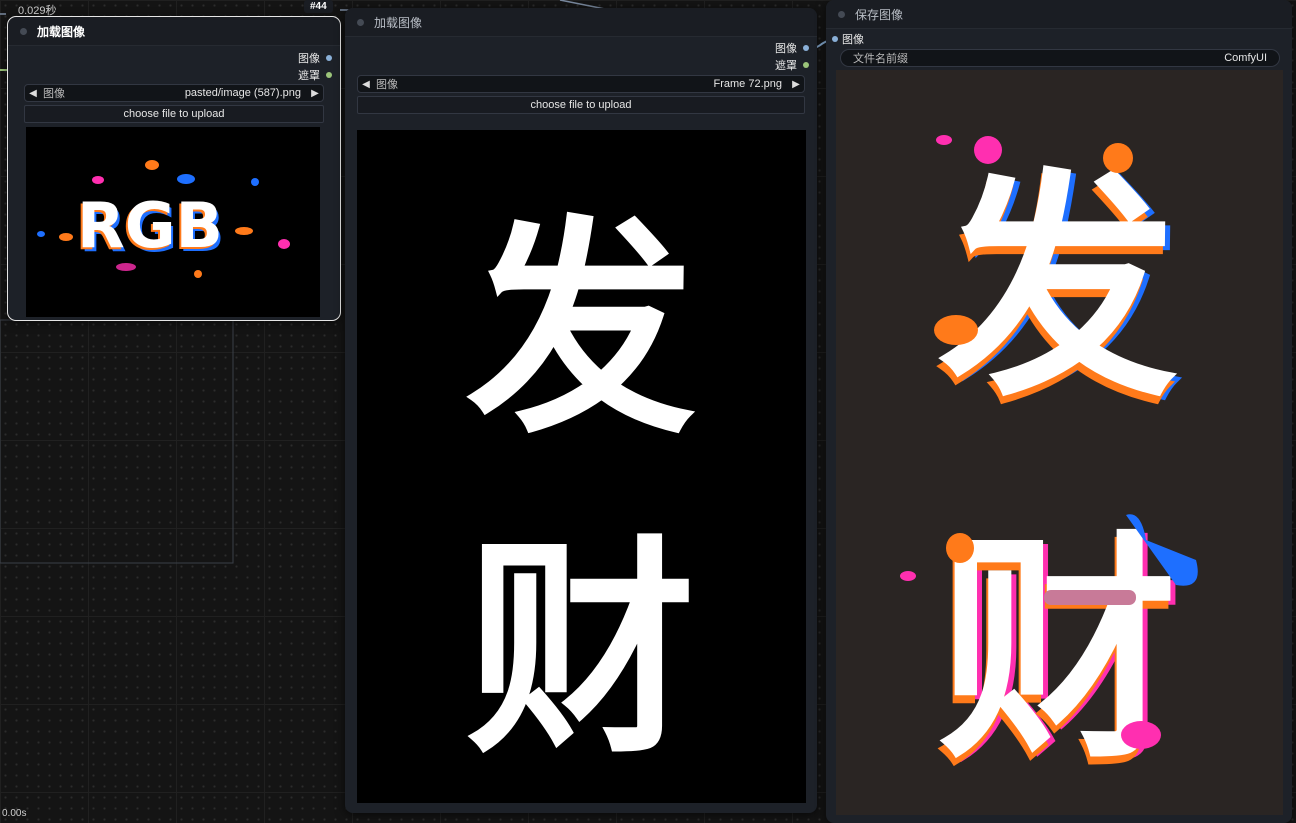 The height and width of the screenshot is (823, 1296). What do you see at coordinates (318, 6) in the screenshot?
I see `node-id-badge: #44` at bounding box center [318, 6].